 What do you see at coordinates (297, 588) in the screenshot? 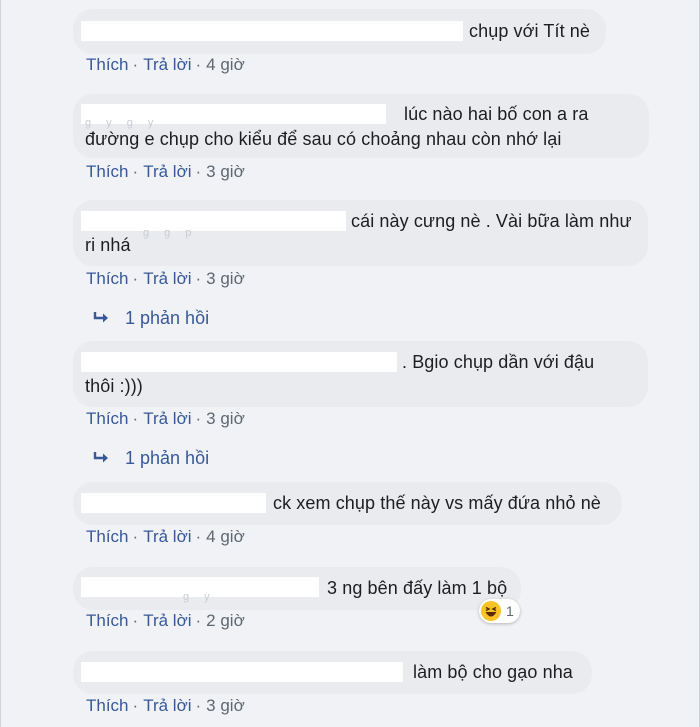
I see `comment-bubble: g y 3 ng bên đấy làm 1 bộ` at bounding box center [297, 588].